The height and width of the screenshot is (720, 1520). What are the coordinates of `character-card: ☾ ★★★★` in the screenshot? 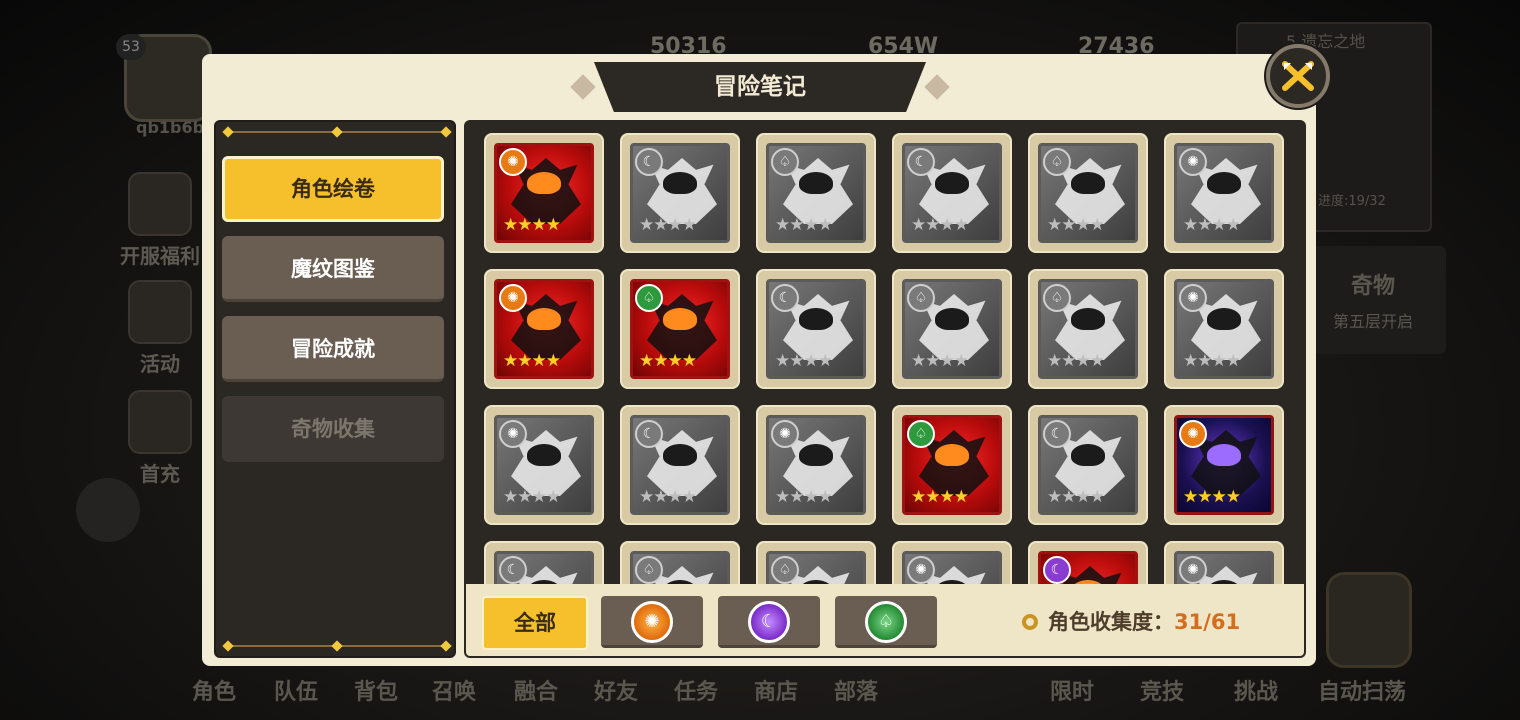 It's located at (680, 193).